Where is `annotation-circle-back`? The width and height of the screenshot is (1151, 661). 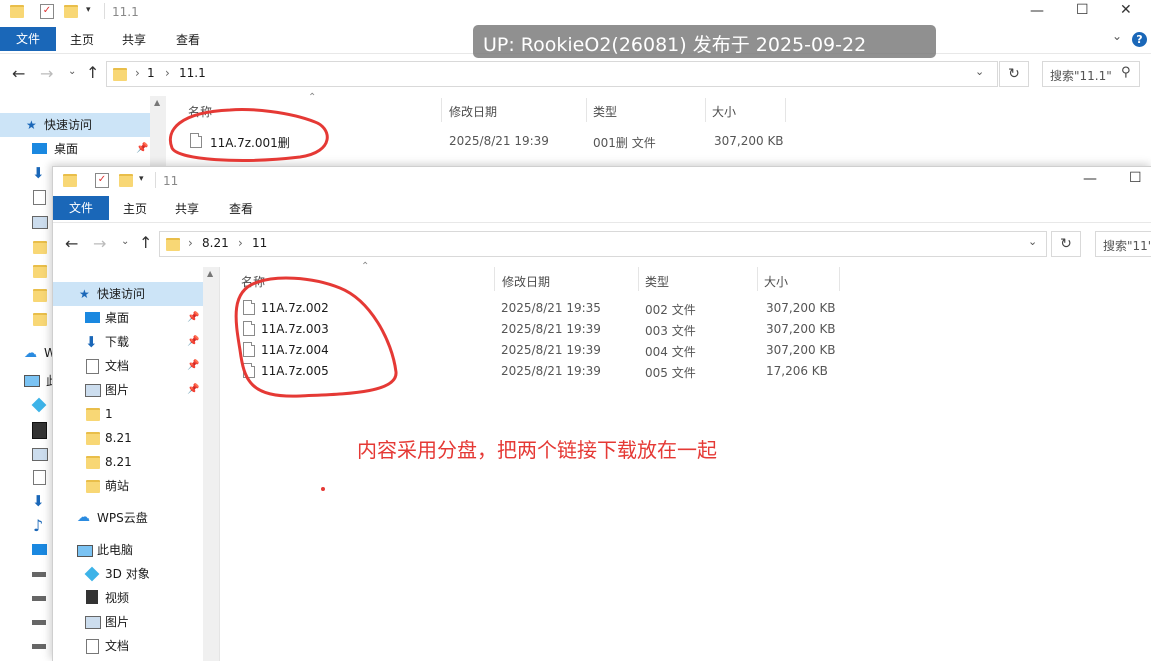
annotation-circle-back is located at coordinates (249, 135).